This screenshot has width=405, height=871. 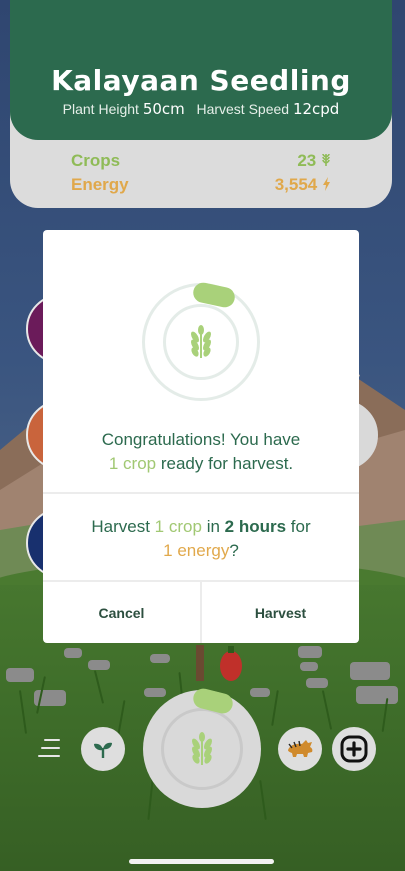 I want to click on crops-value-group: 23, so click(x=314, y=161).